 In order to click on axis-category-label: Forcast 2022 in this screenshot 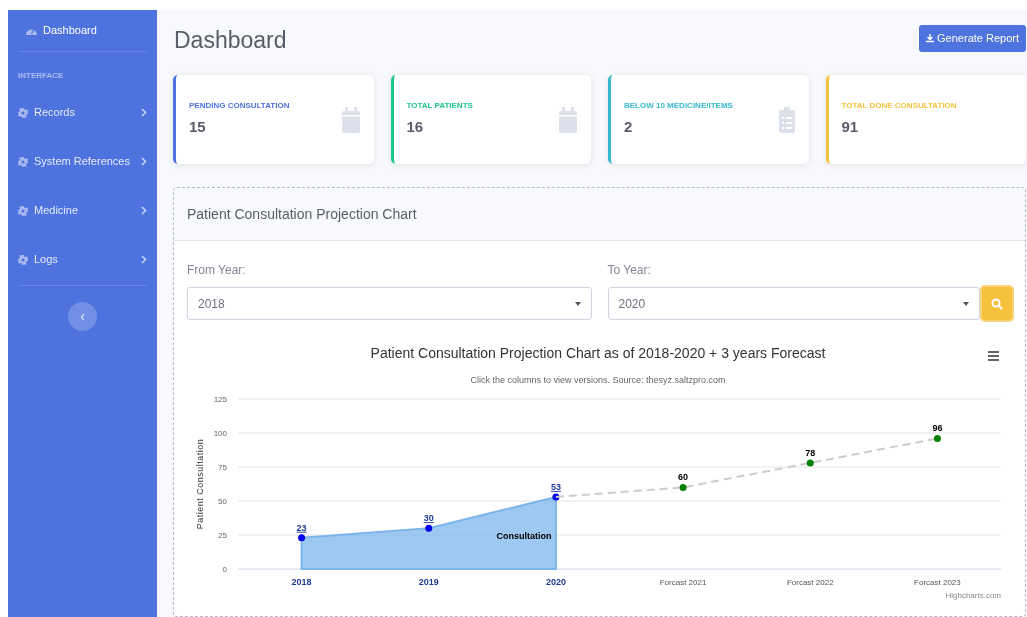, I will do `click(810, 582)`.